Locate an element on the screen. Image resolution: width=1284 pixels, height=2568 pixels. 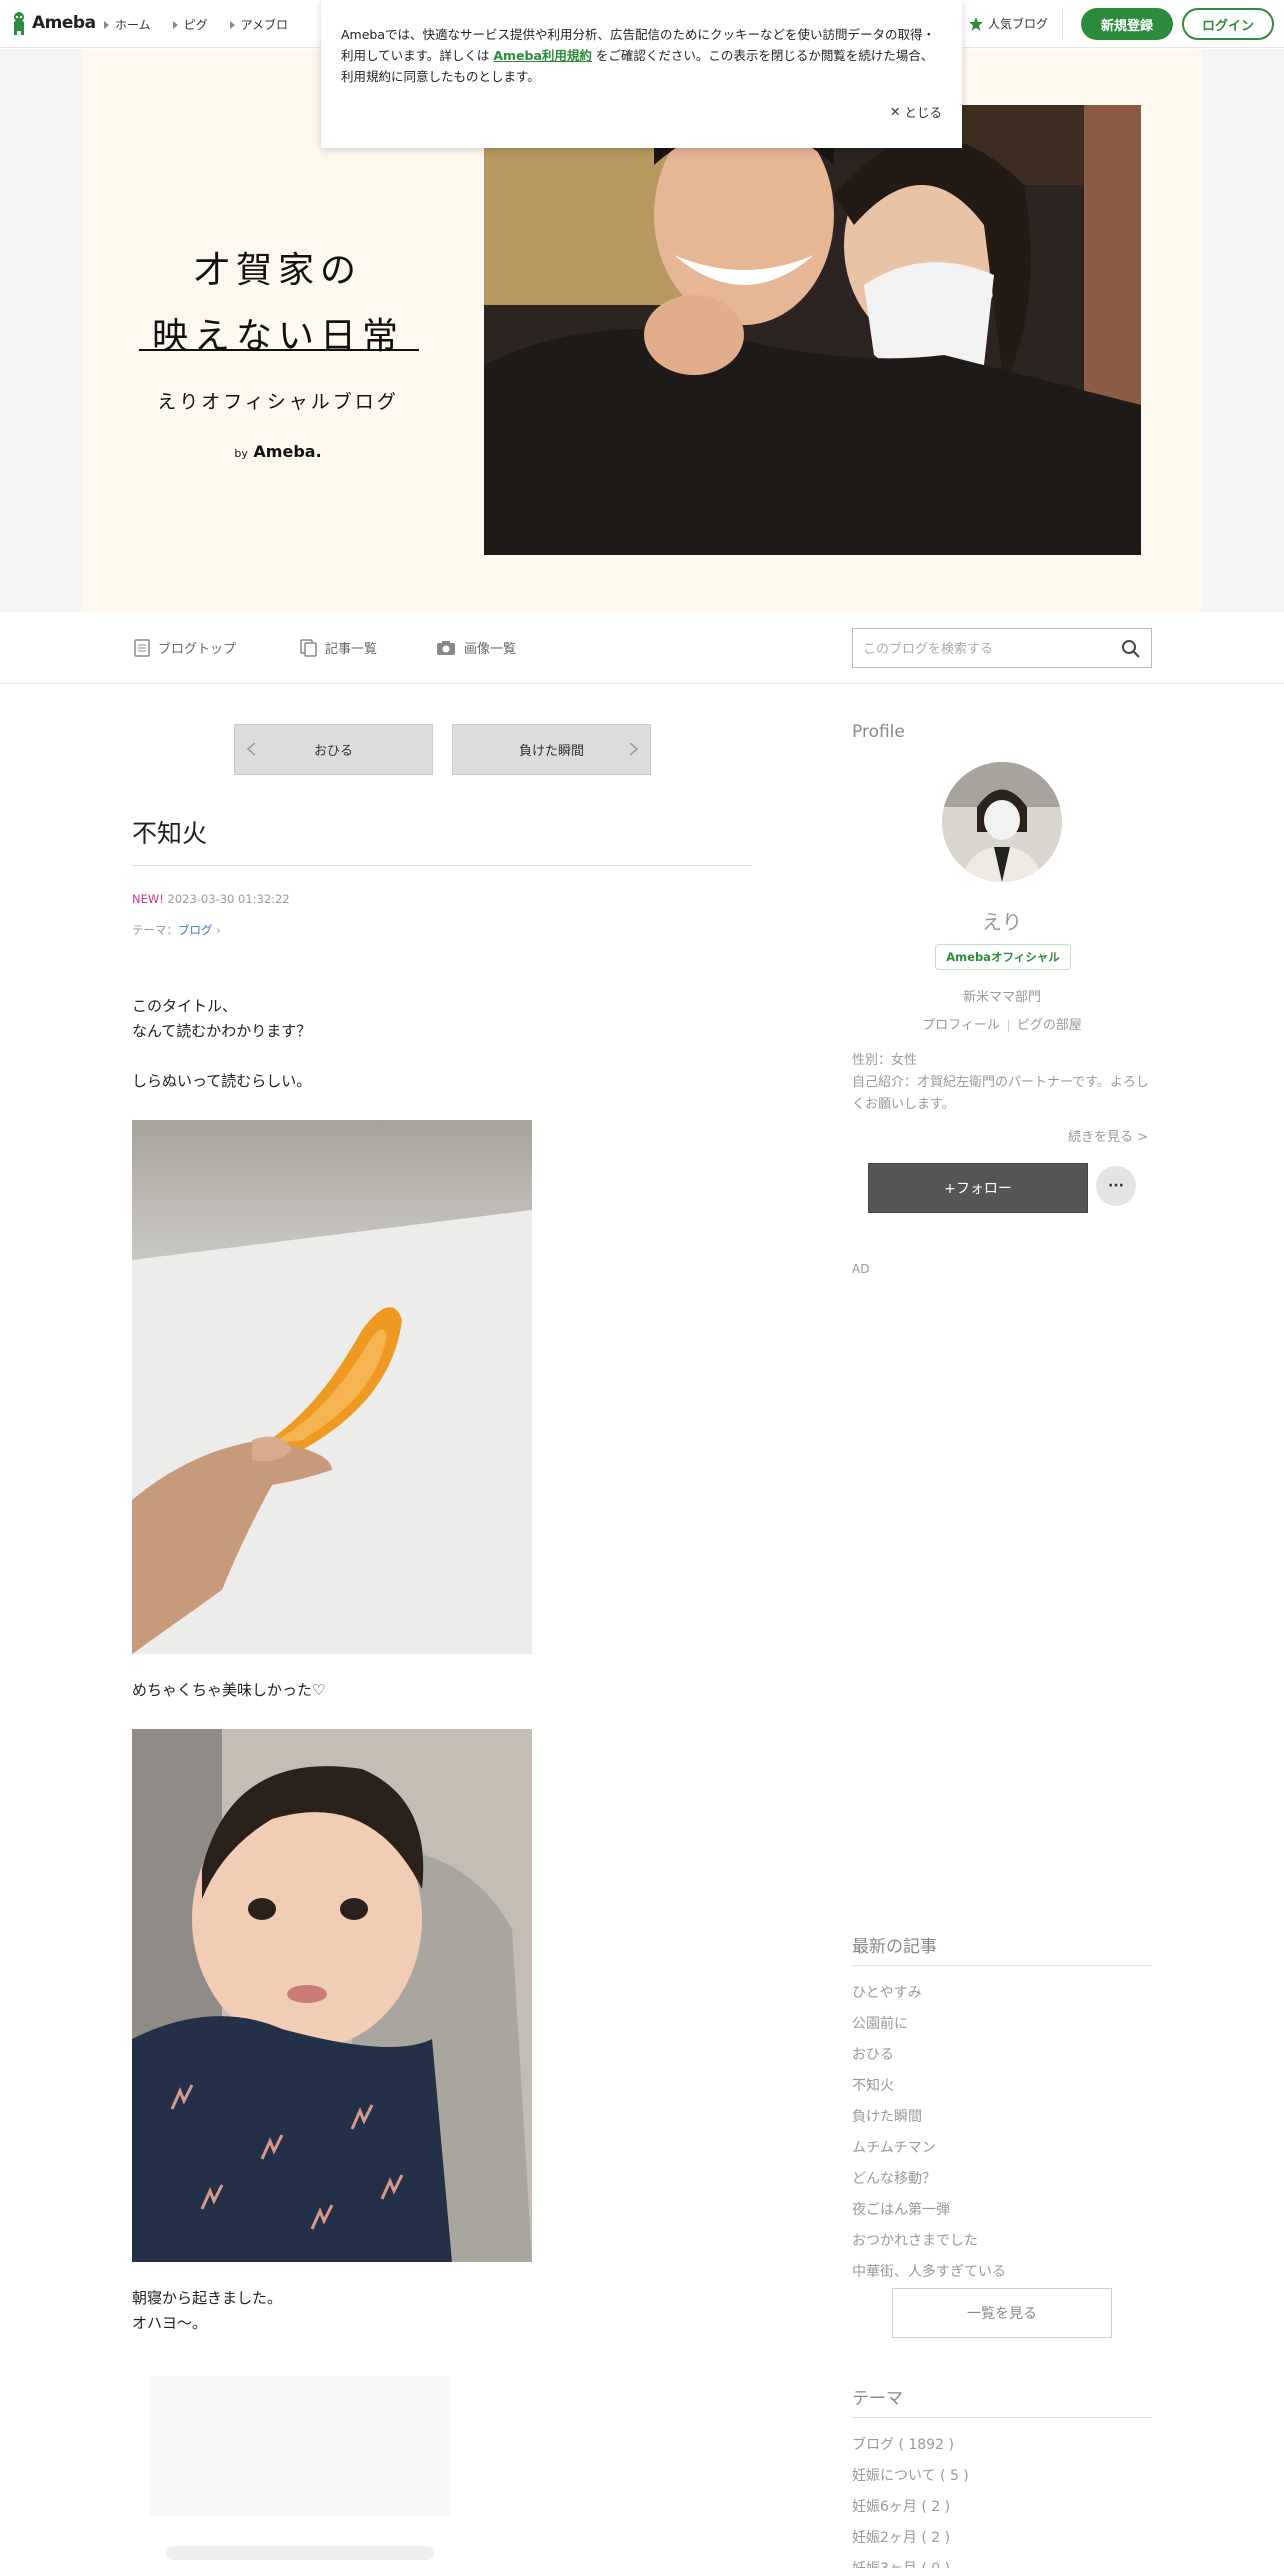
paragraph-1: このタイトル、 なんて読むかわかります？ is located at coordinates (221, 1019).